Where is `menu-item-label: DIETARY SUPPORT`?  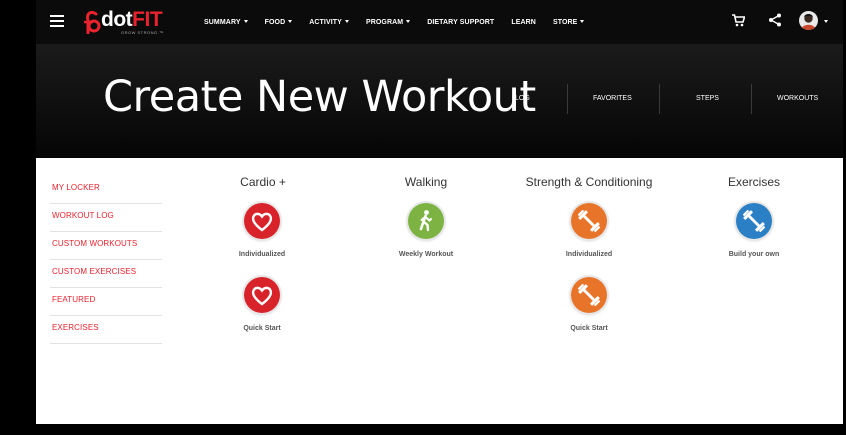 menu-item-label: DIETARY SUPPORT is located at coordinates (461, 22).